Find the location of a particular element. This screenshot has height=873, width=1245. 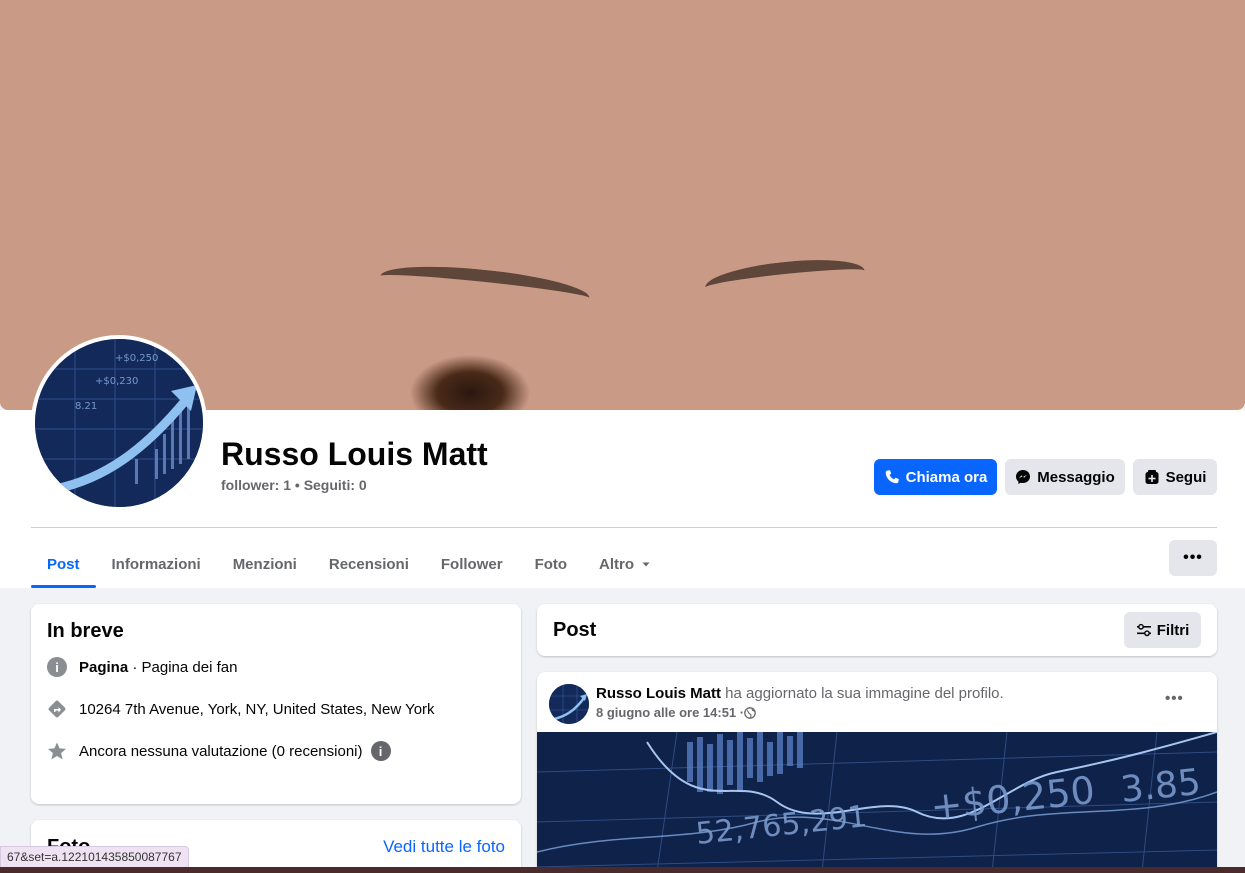

page-title: Russo Louis Matt is located at coordinates (354, 454).